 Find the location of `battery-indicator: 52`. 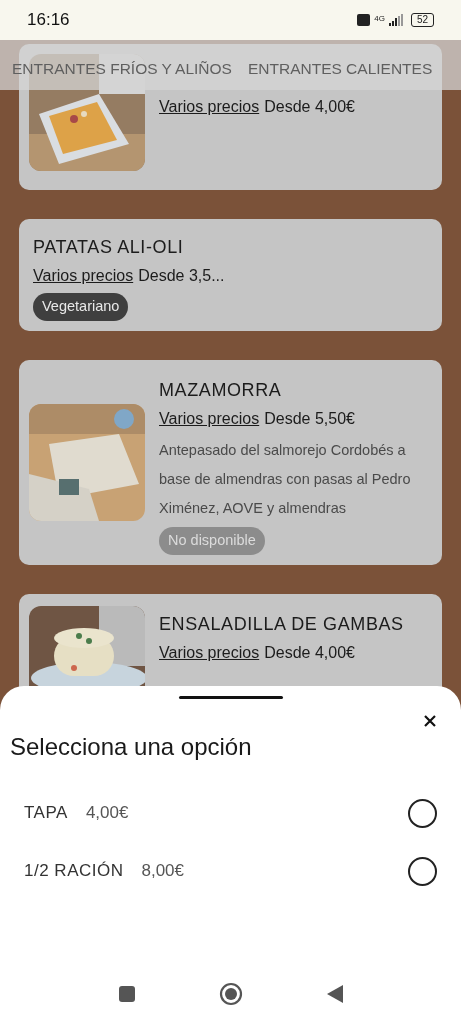

battery-indicator: 52 is located at coordinates (422, 20).